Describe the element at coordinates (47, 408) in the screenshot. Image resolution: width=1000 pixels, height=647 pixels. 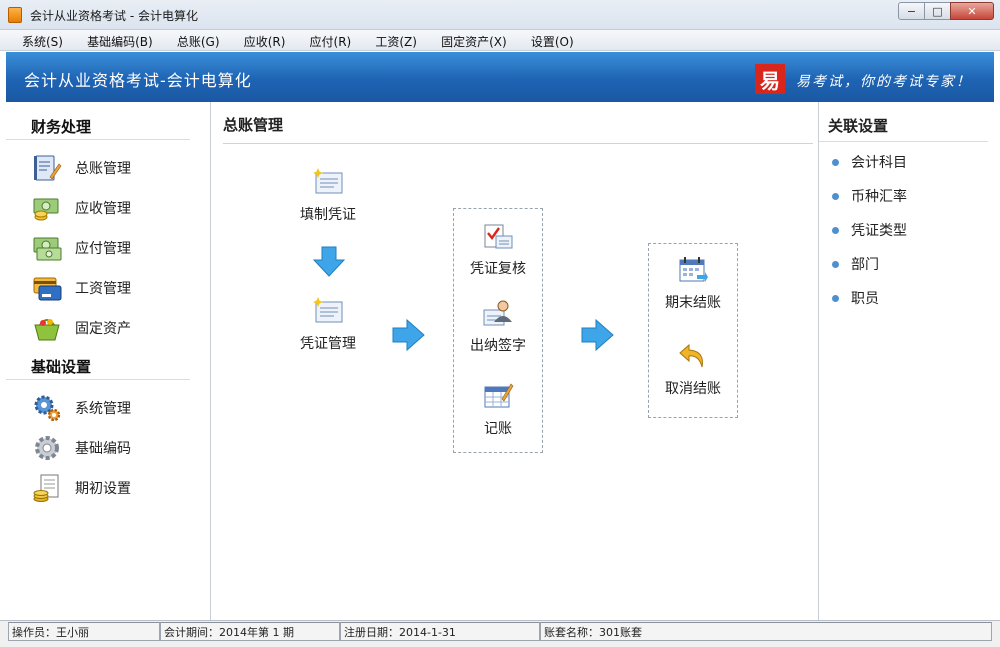
I see `gears-icon` at that location.